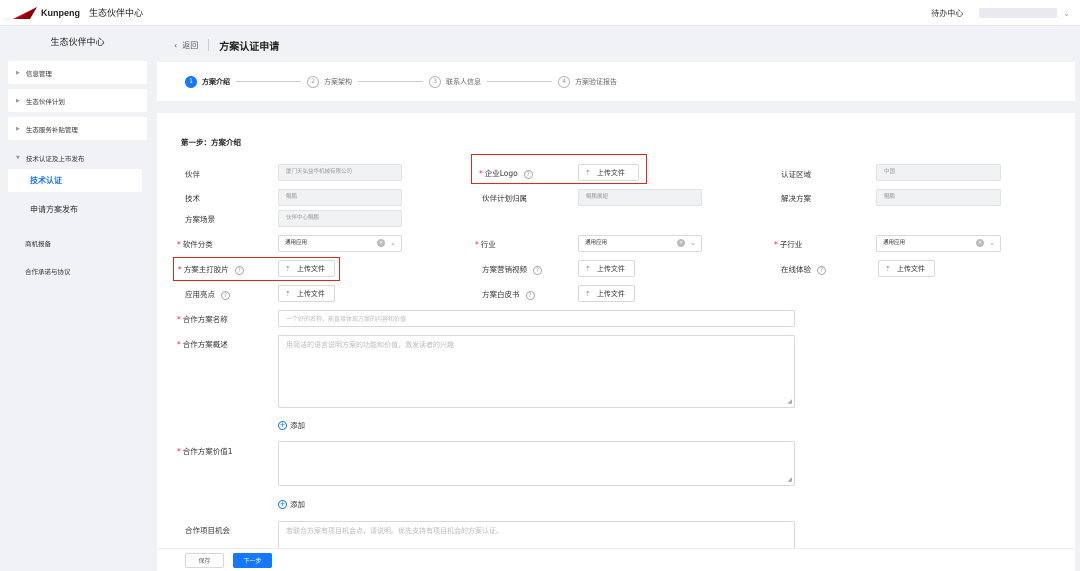 This screenshot has width=1080, height=571. What do you see at coordinates (938, 172) in the screenshot?
I see `region-field: 中国` at bounding box center [938, 172].